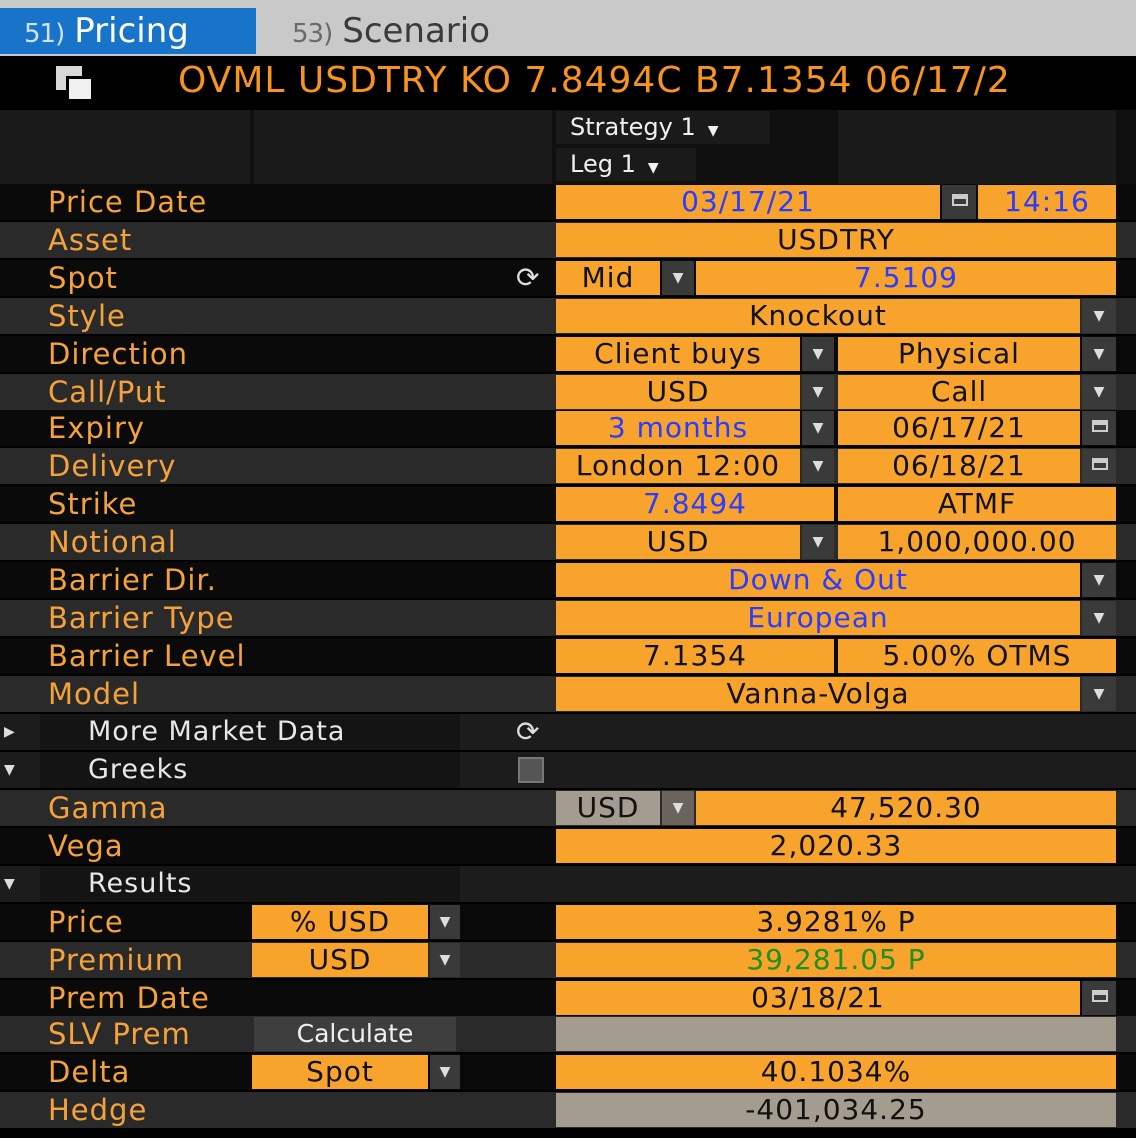  I want to click on strategy-selector: Strategy 1 ▼, so click(663, 127).